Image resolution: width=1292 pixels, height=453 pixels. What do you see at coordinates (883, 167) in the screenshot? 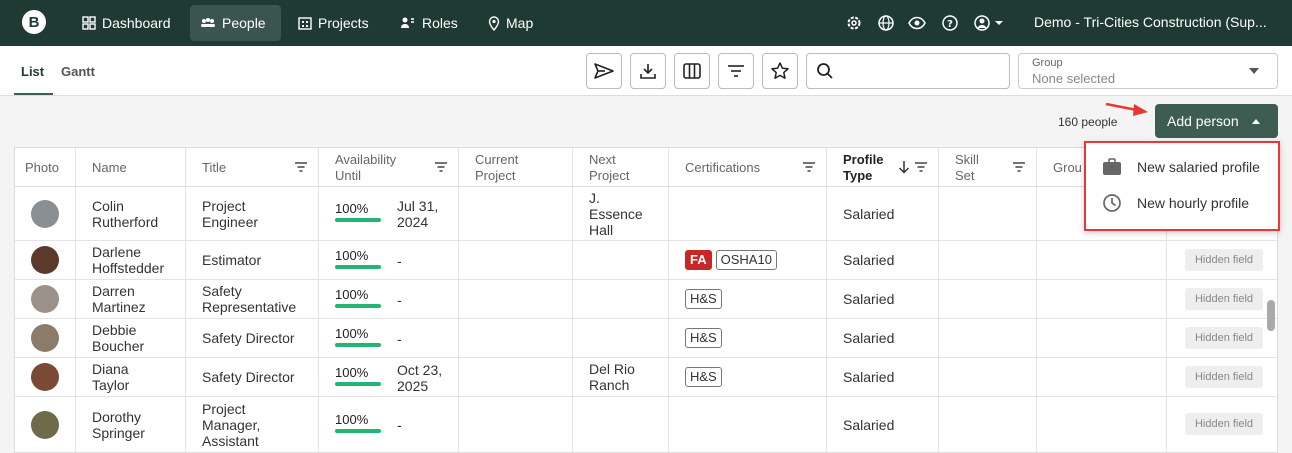
I see `col-profile-type: Profile Type` at bounding box center [883, 167].